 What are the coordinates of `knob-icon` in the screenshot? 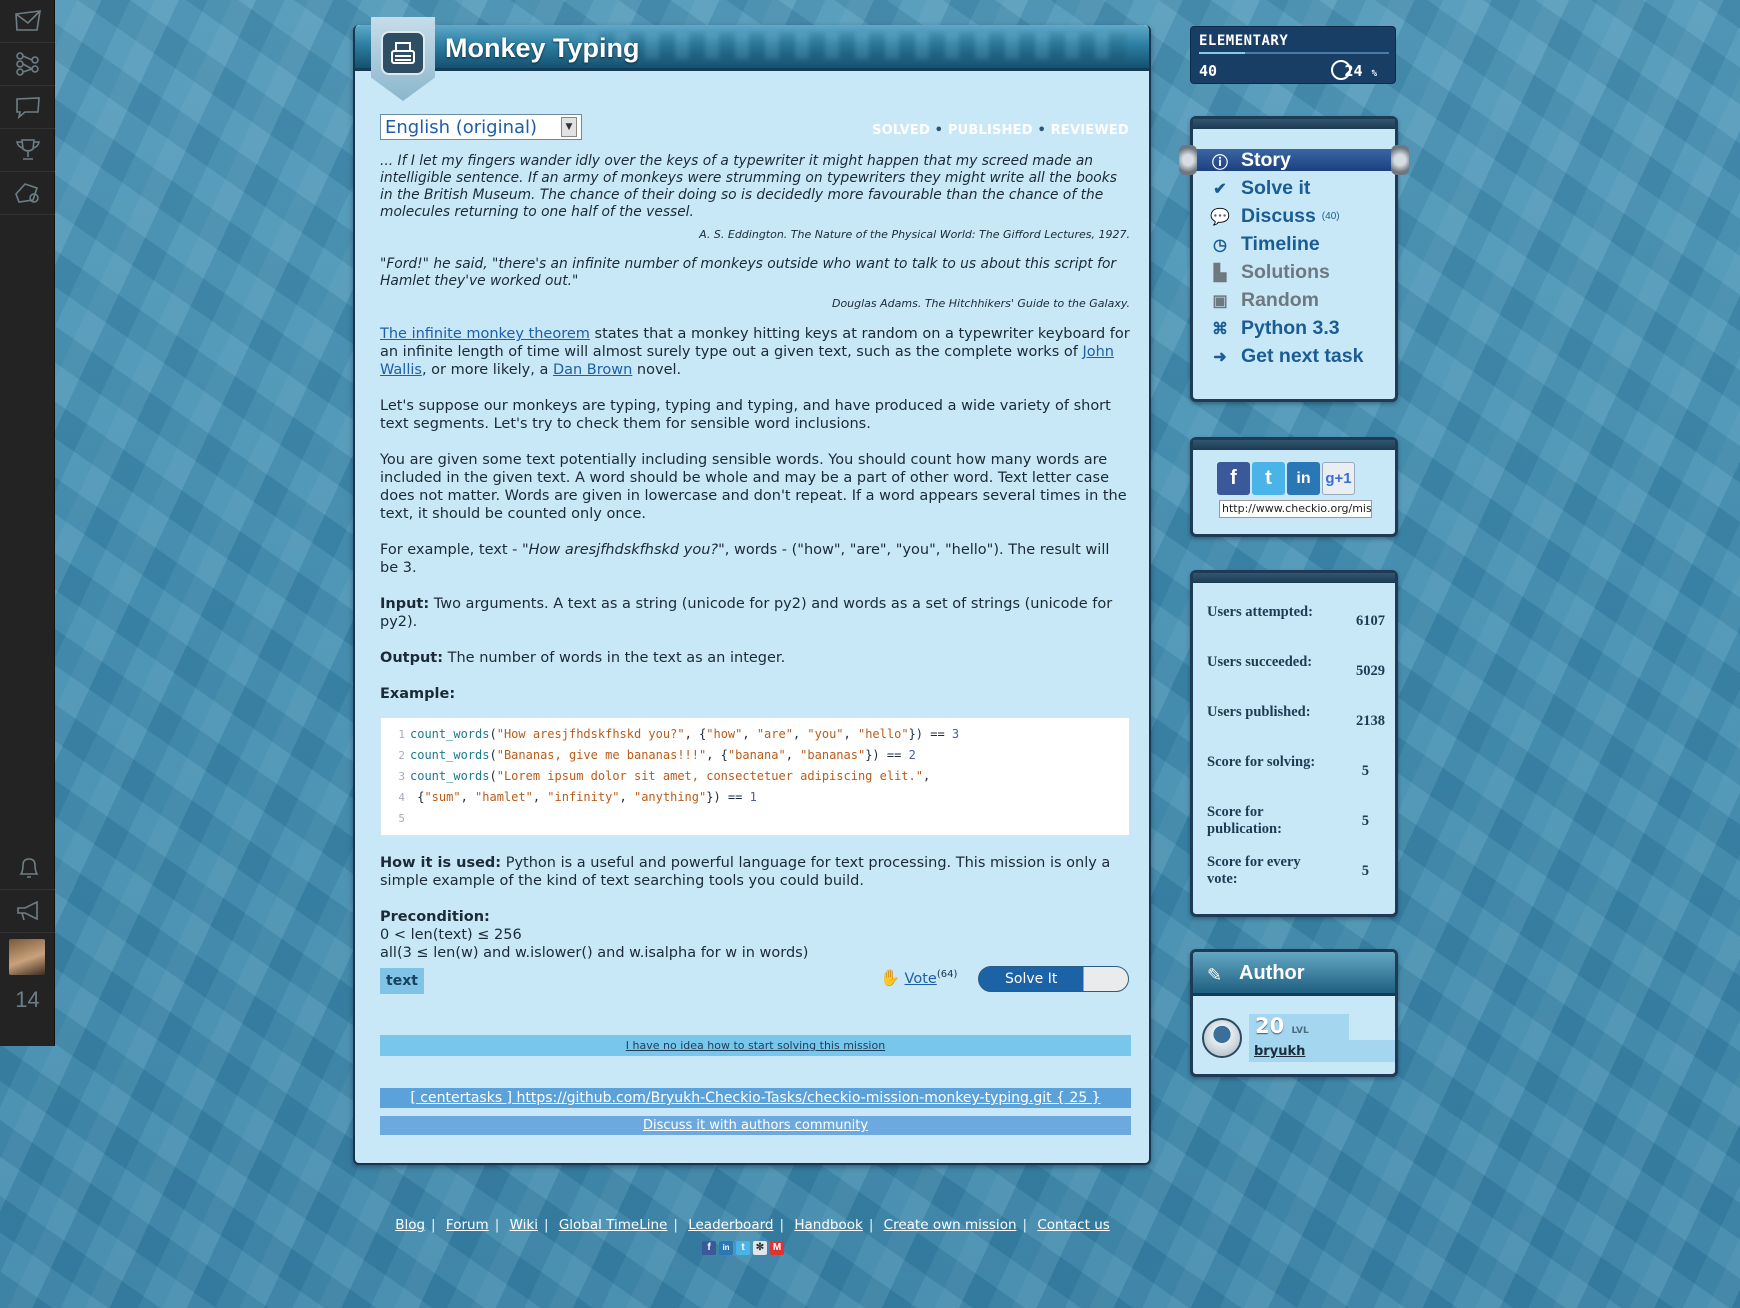 It's located at (1400, 160).